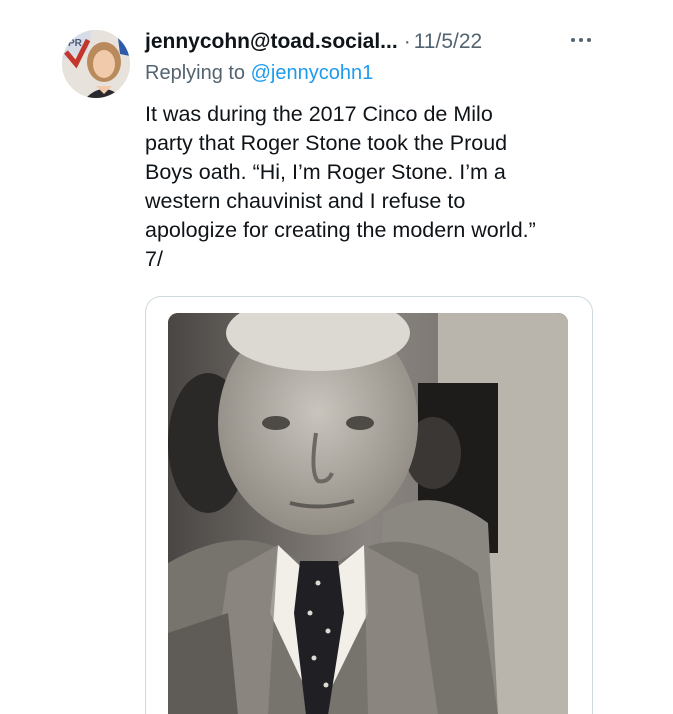 The height and width of the screenshot is (714, 673). I want to click on reply-mention-link: @jennycohn1, so click(312, 73).